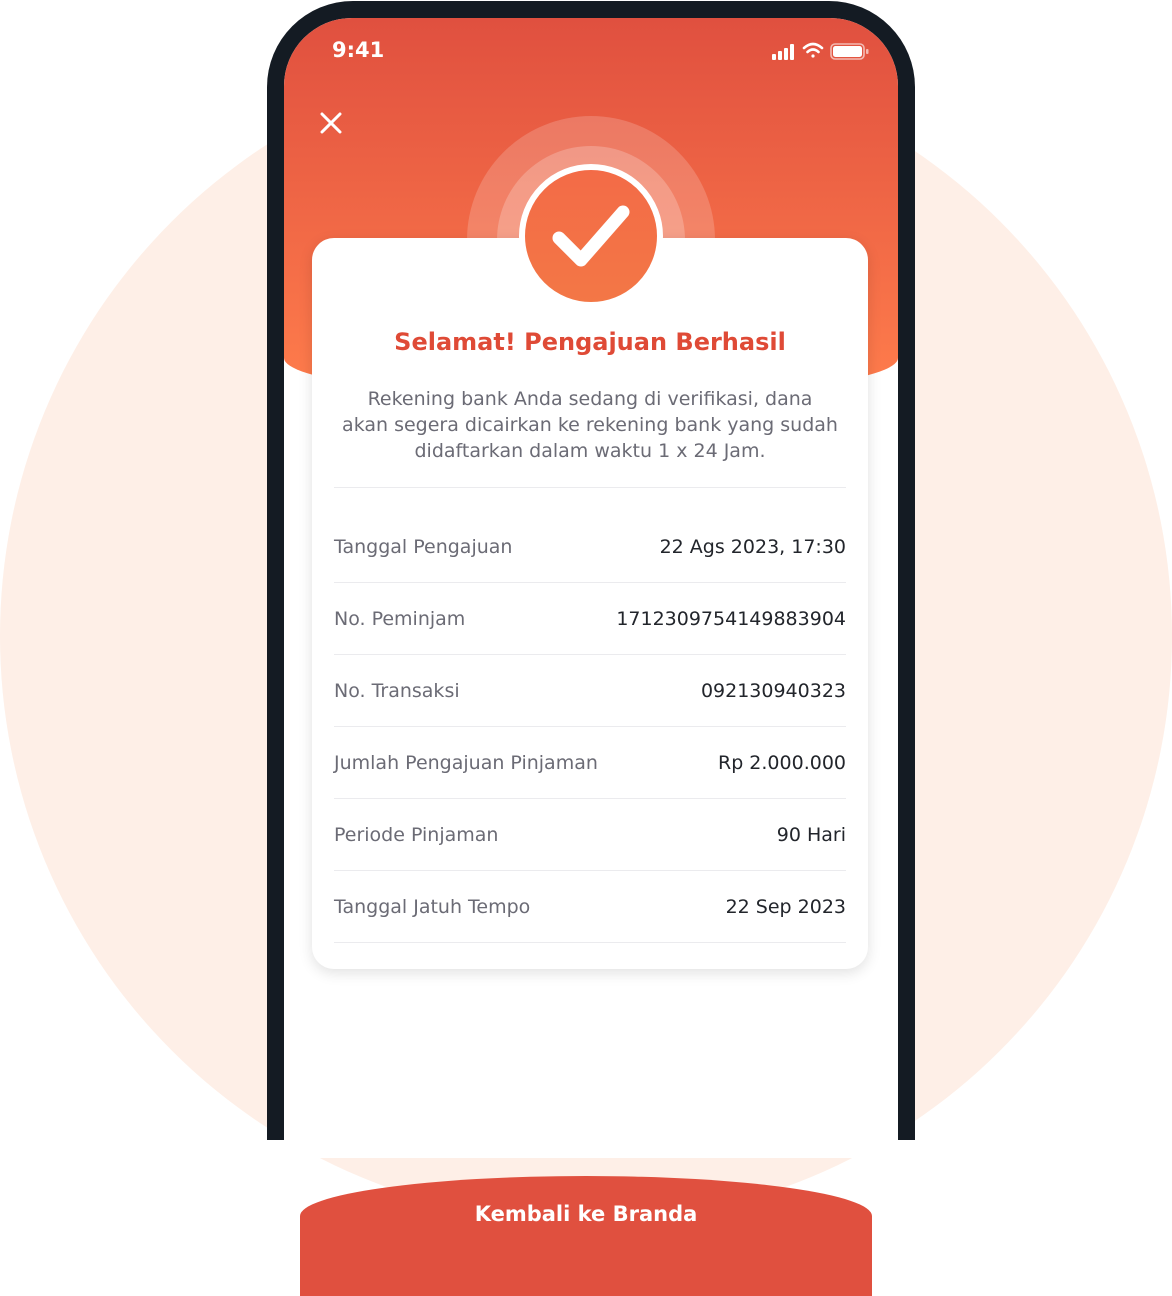  Describe the element at coordinates (849, 51) in the screenshot. I see `battery-icon` at that location.